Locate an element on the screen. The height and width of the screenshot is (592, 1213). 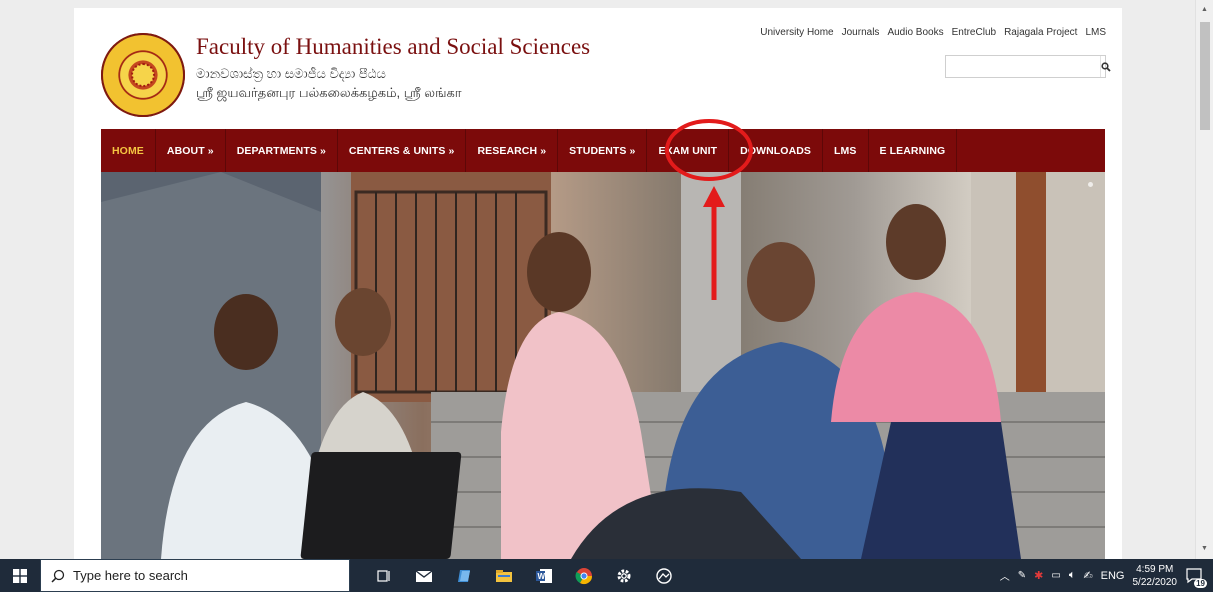
tray-overflow-chevron-icon: ︿ is located at coordinates (1005, 575).